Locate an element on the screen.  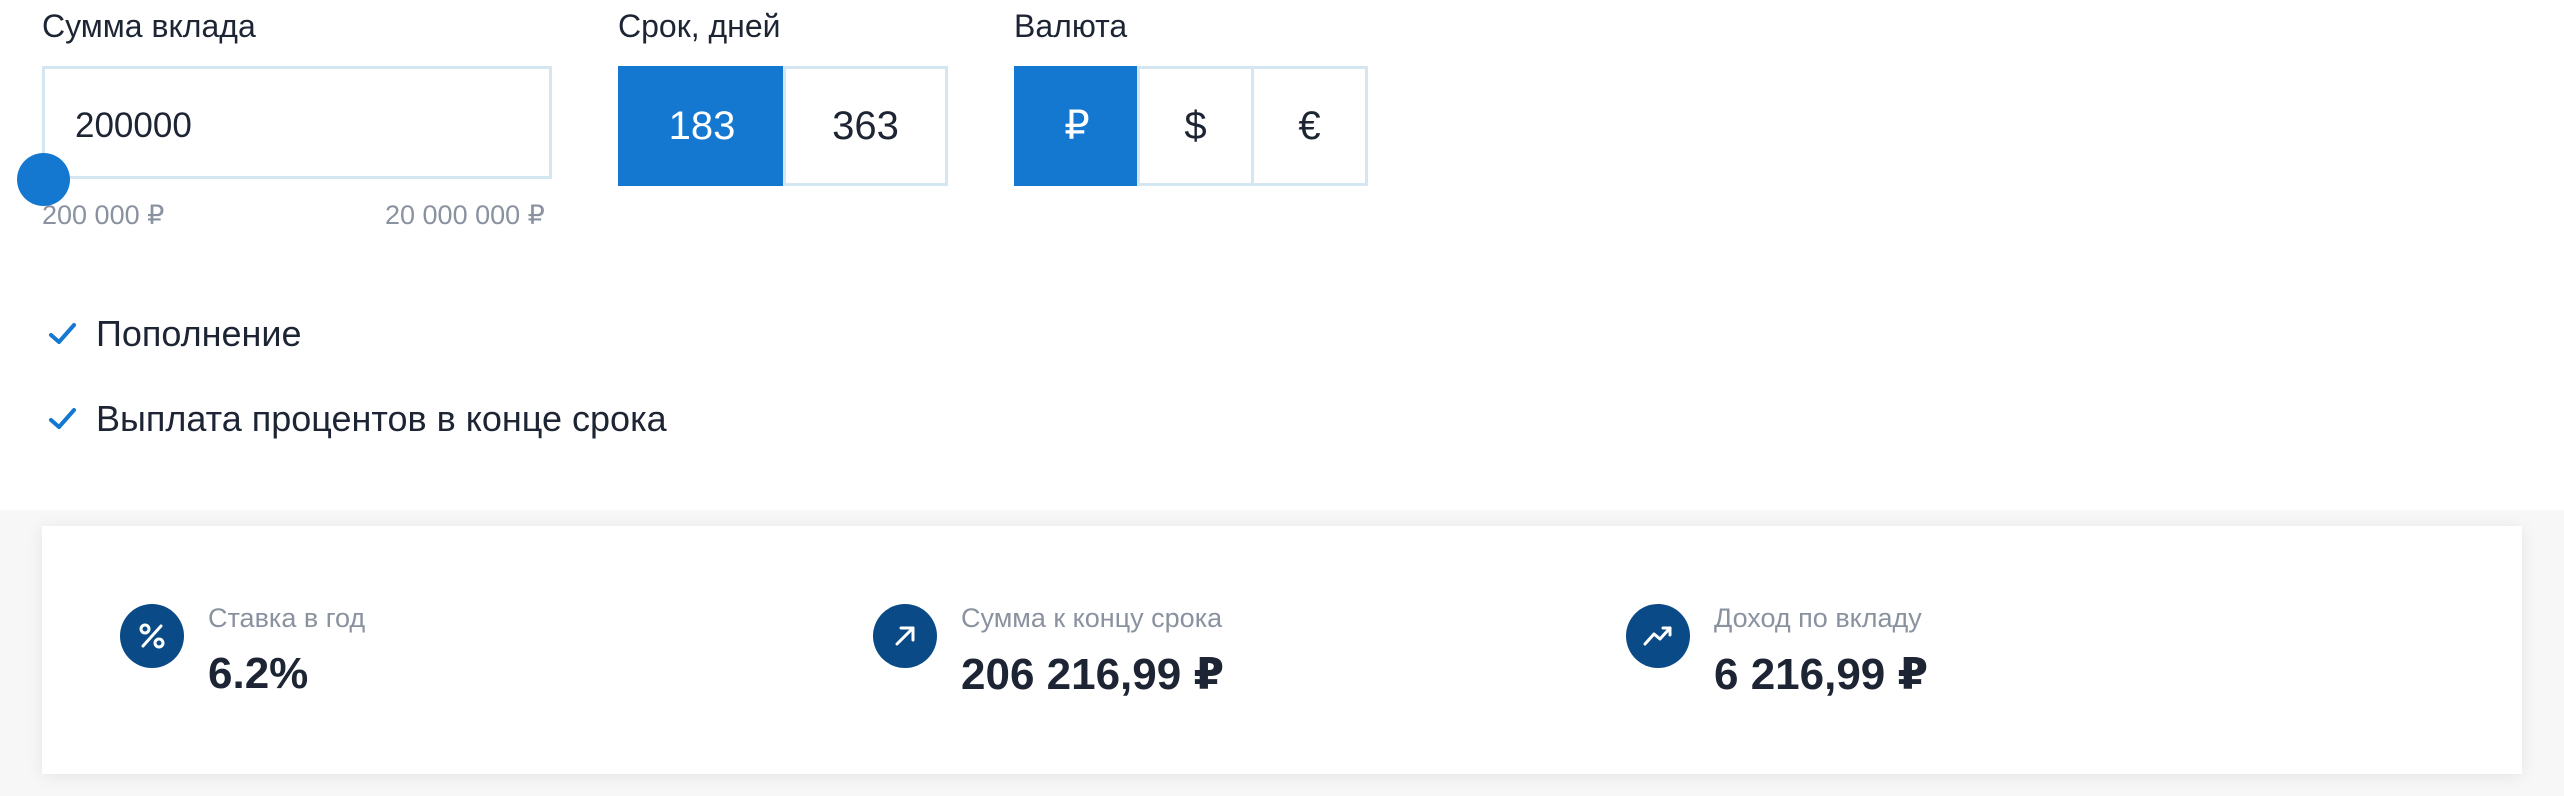
option-interest-payout: Выплата процентов в конце срока is located at coordinates (356, 419).